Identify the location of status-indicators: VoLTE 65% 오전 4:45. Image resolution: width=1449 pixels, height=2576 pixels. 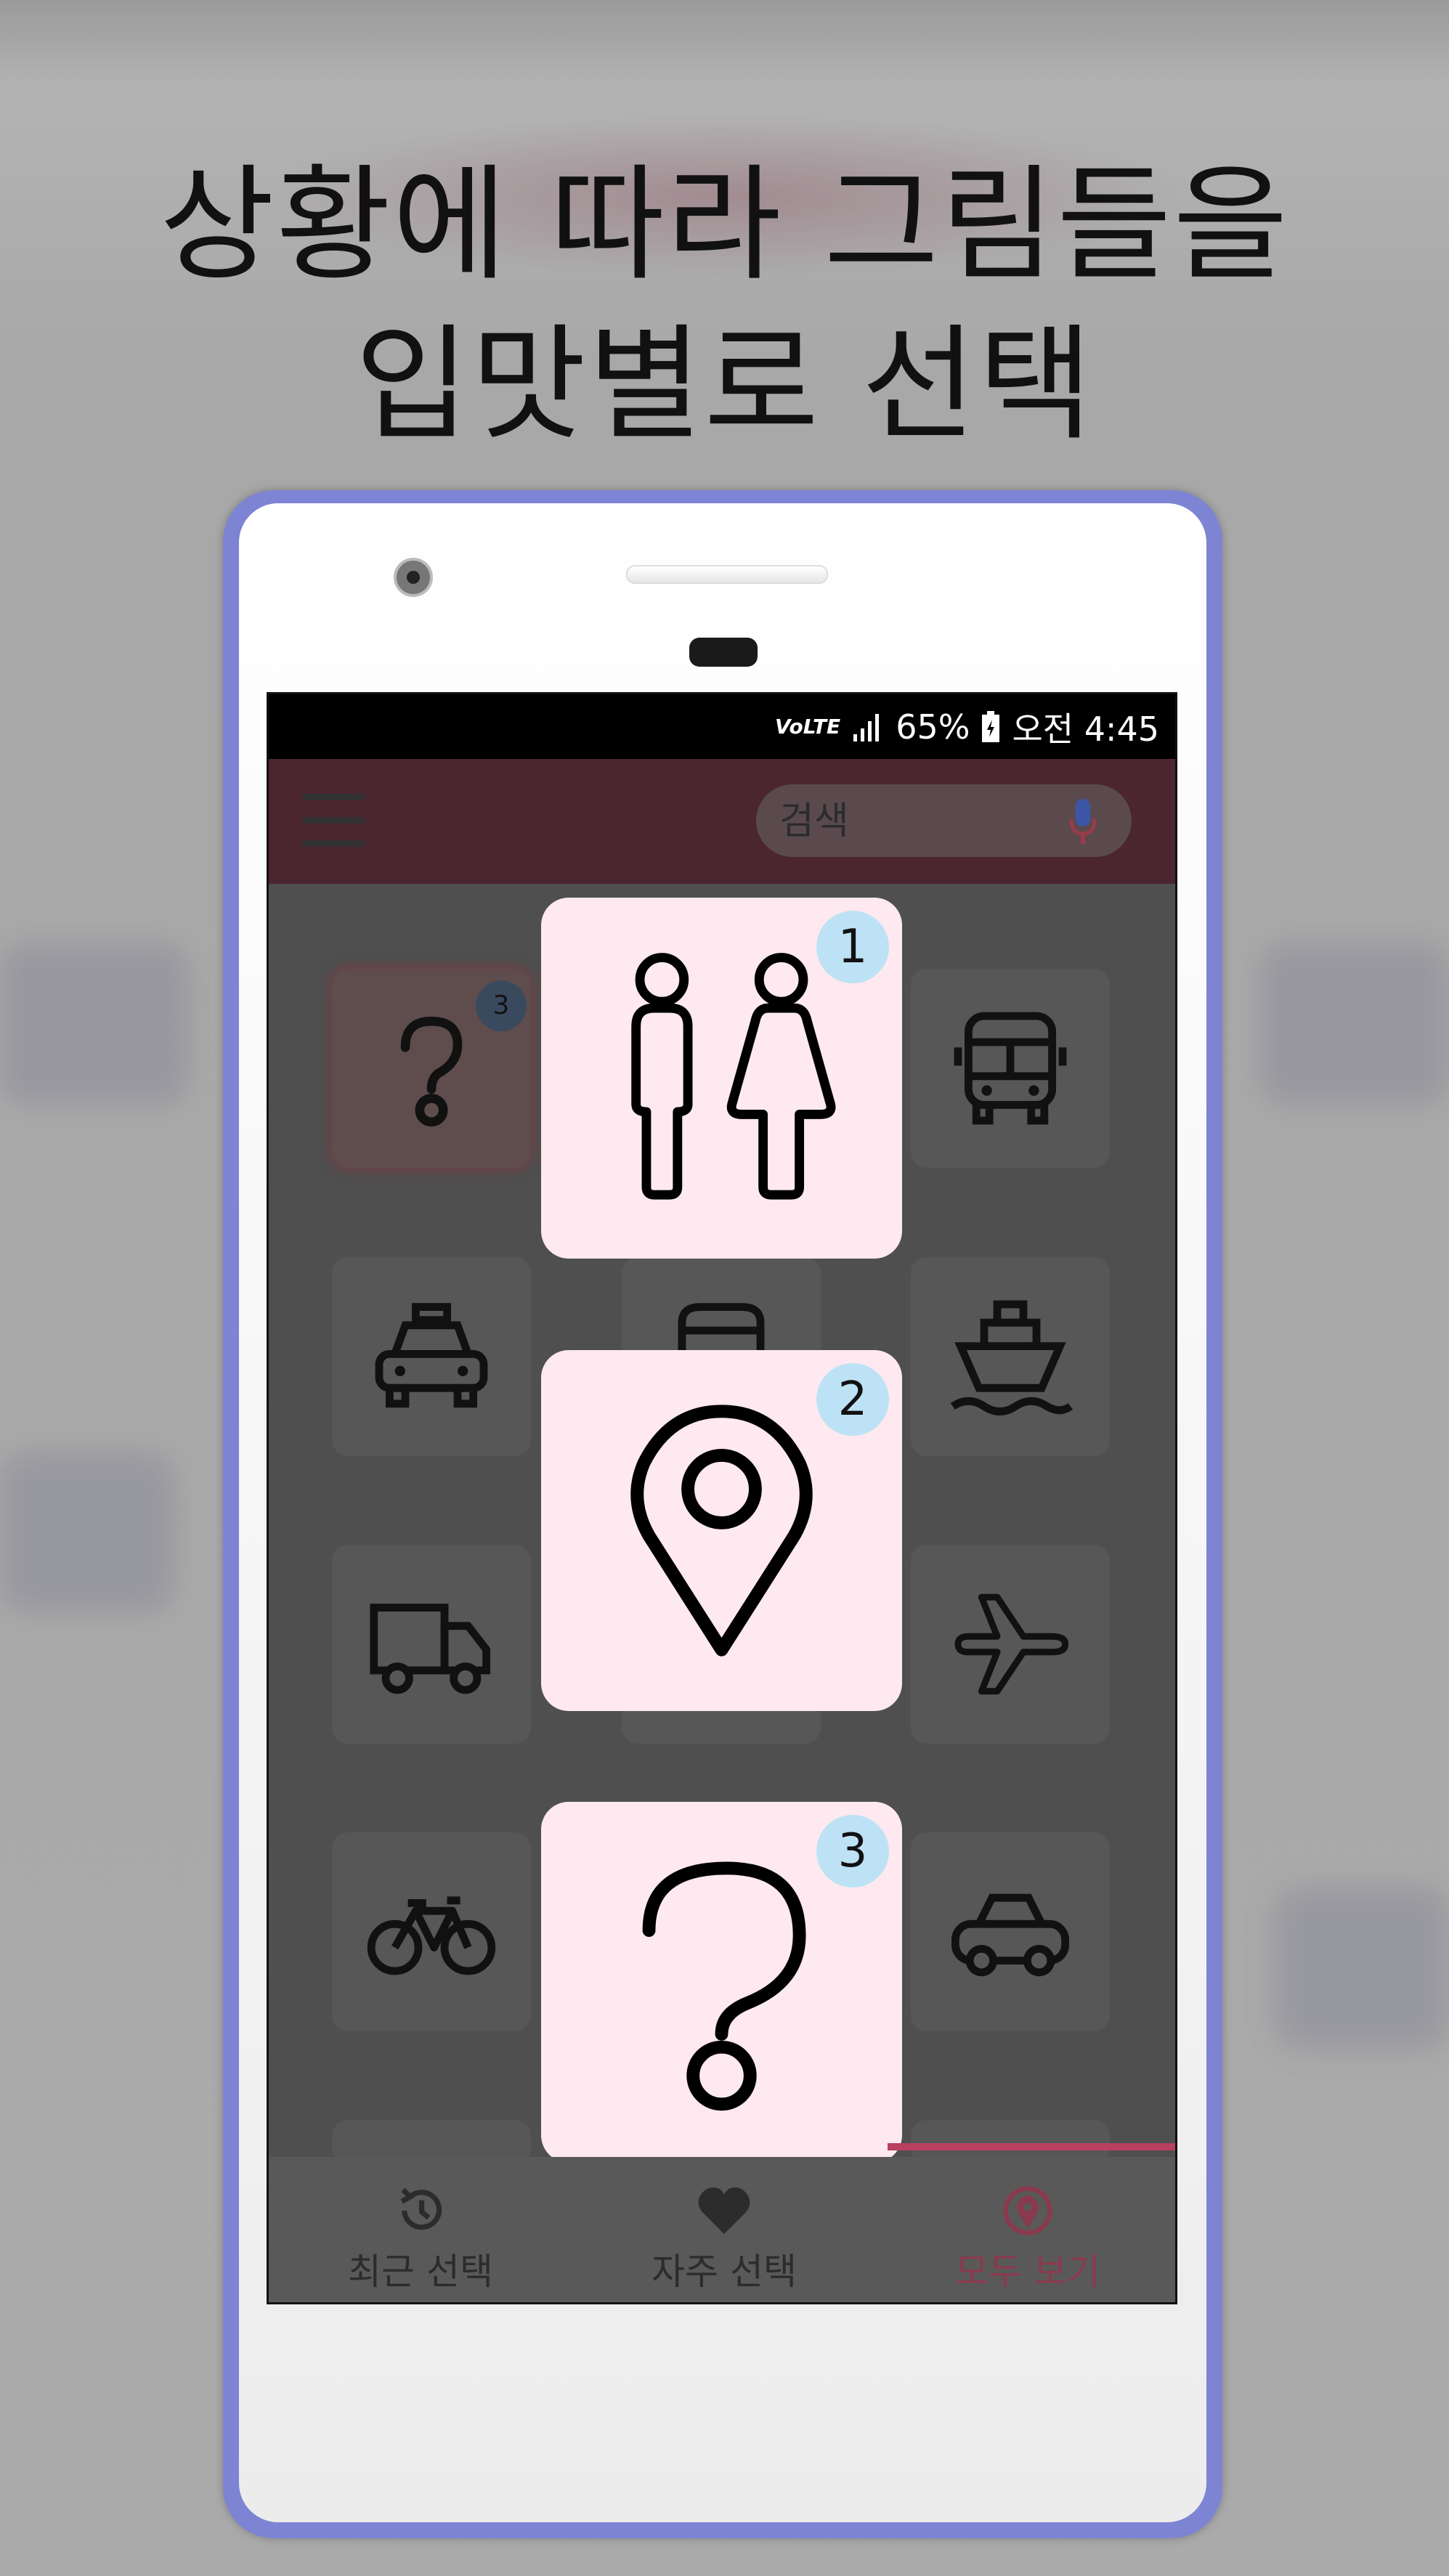
(967, 726).